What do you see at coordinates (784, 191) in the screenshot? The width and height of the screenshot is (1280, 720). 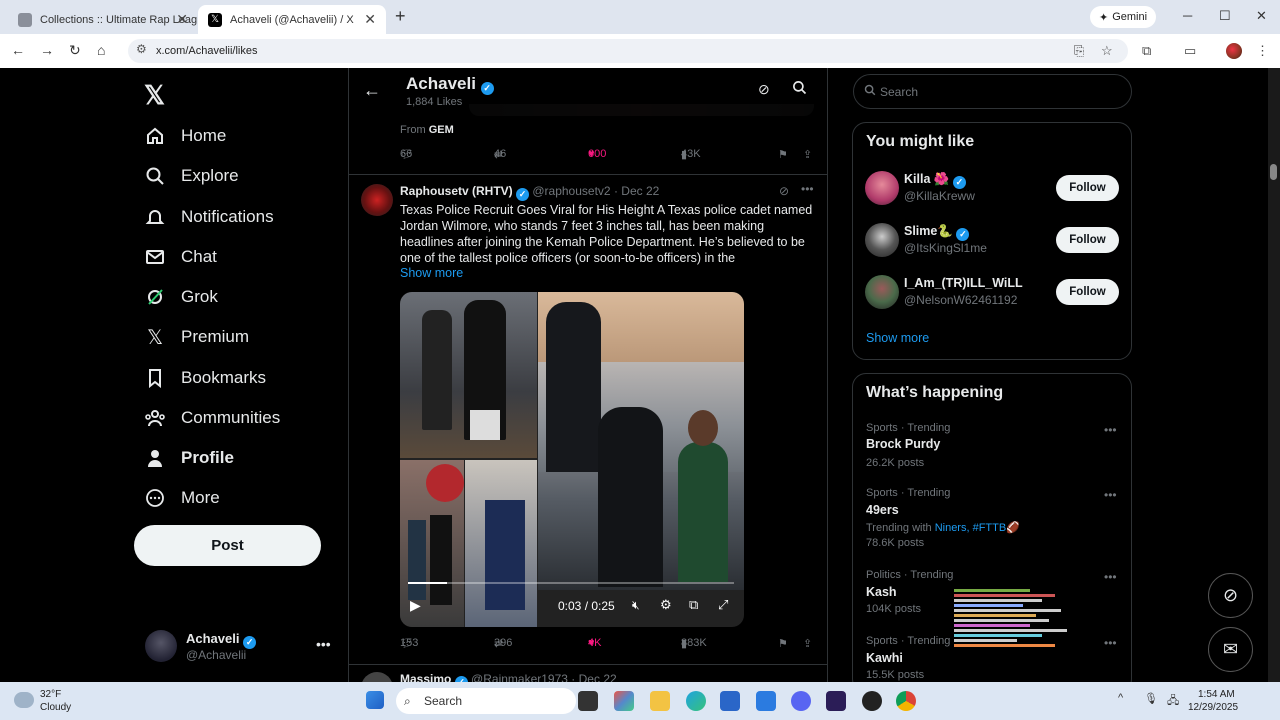 I see `grok-explain-icon: ⊘` at bounding box center [784, 191].